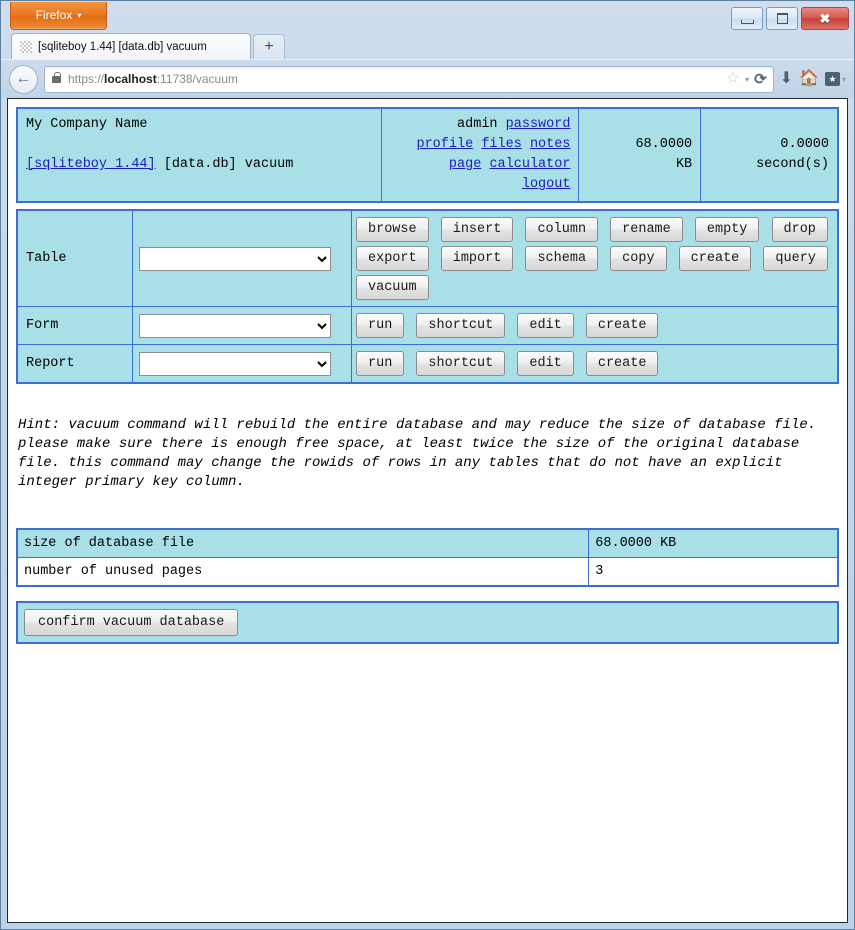  What do you see at coordinates (461, 363) in the screenshot?
I see `report-shortcut-button: shortcut` at bounding box center [461, 363].